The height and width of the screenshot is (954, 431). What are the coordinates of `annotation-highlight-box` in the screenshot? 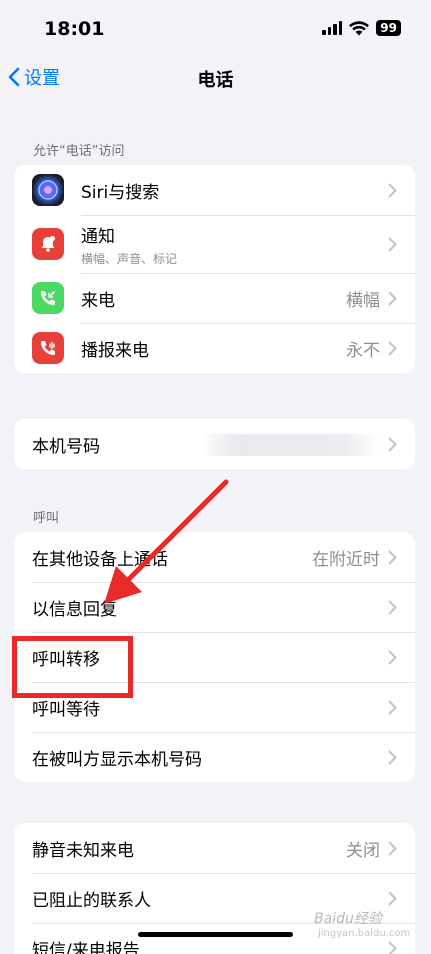 It's located at (72, 667).